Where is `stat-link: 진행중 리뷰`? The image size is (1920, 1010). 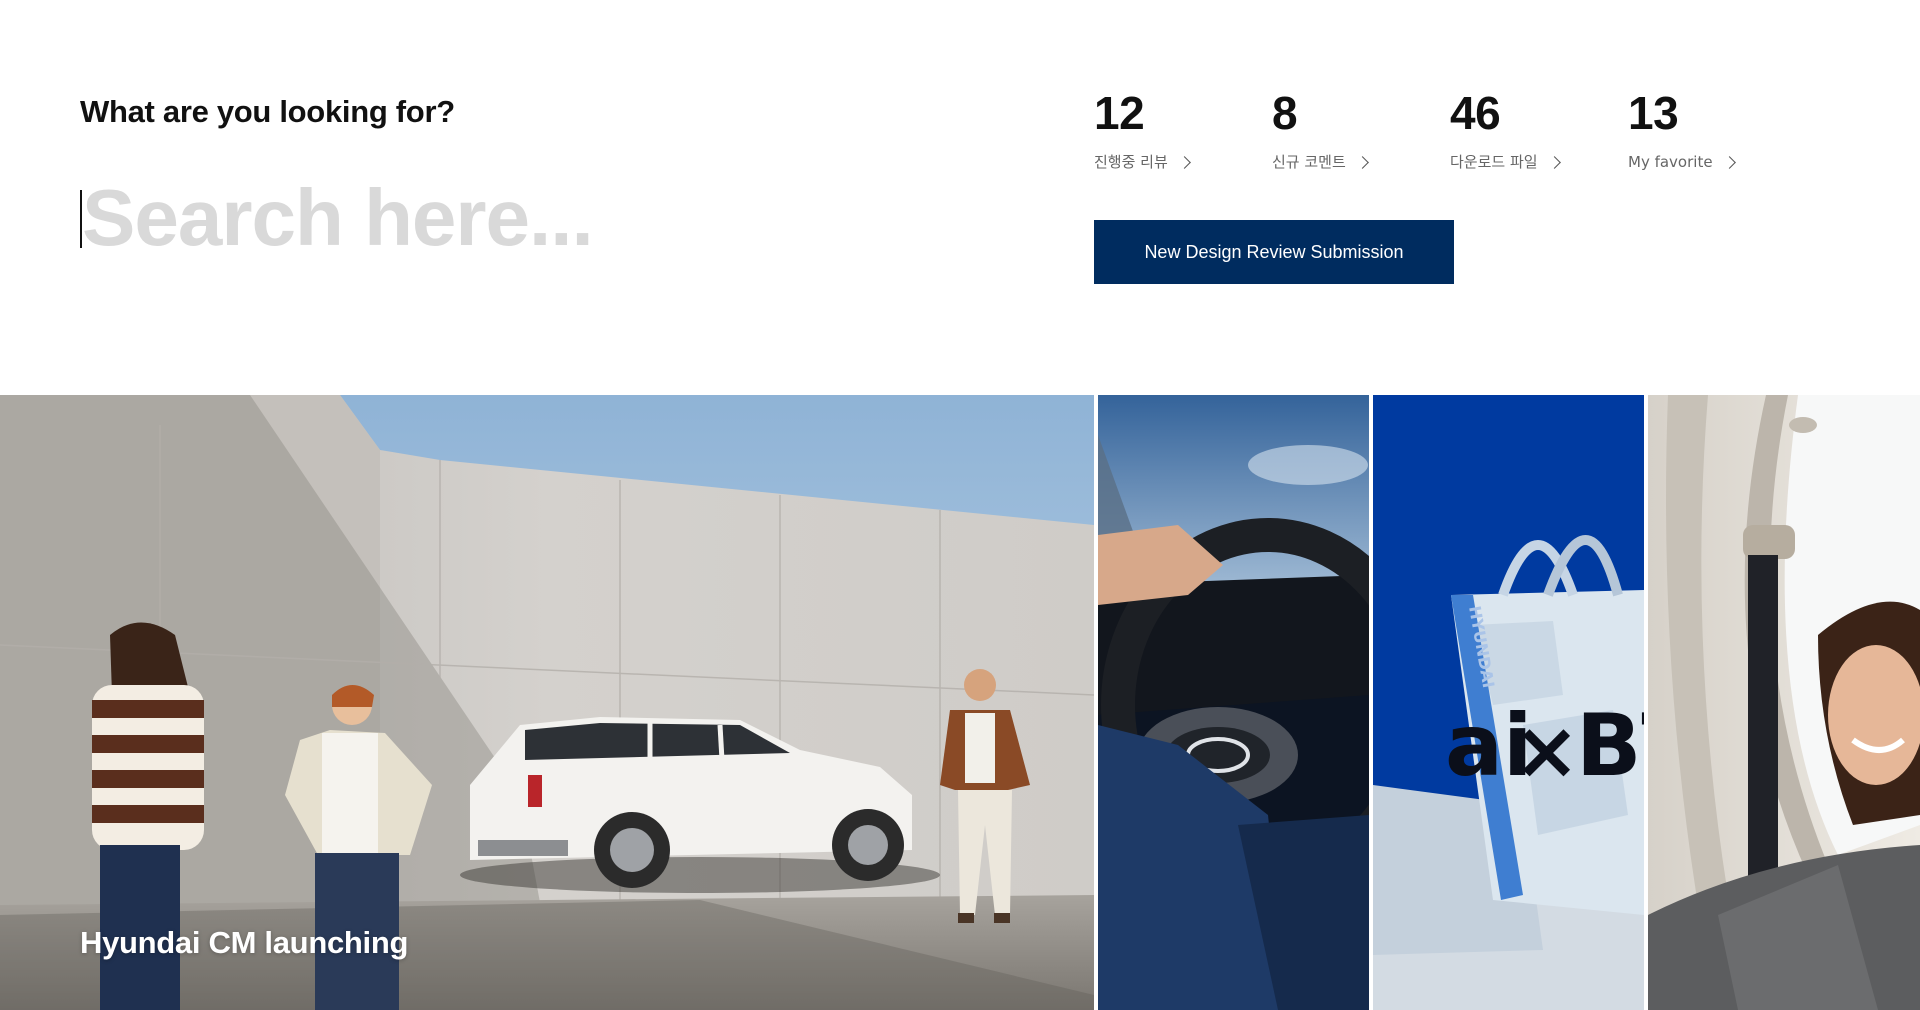 stat-link: 진행중 리뷰 is located at coordinates (1179, 162).